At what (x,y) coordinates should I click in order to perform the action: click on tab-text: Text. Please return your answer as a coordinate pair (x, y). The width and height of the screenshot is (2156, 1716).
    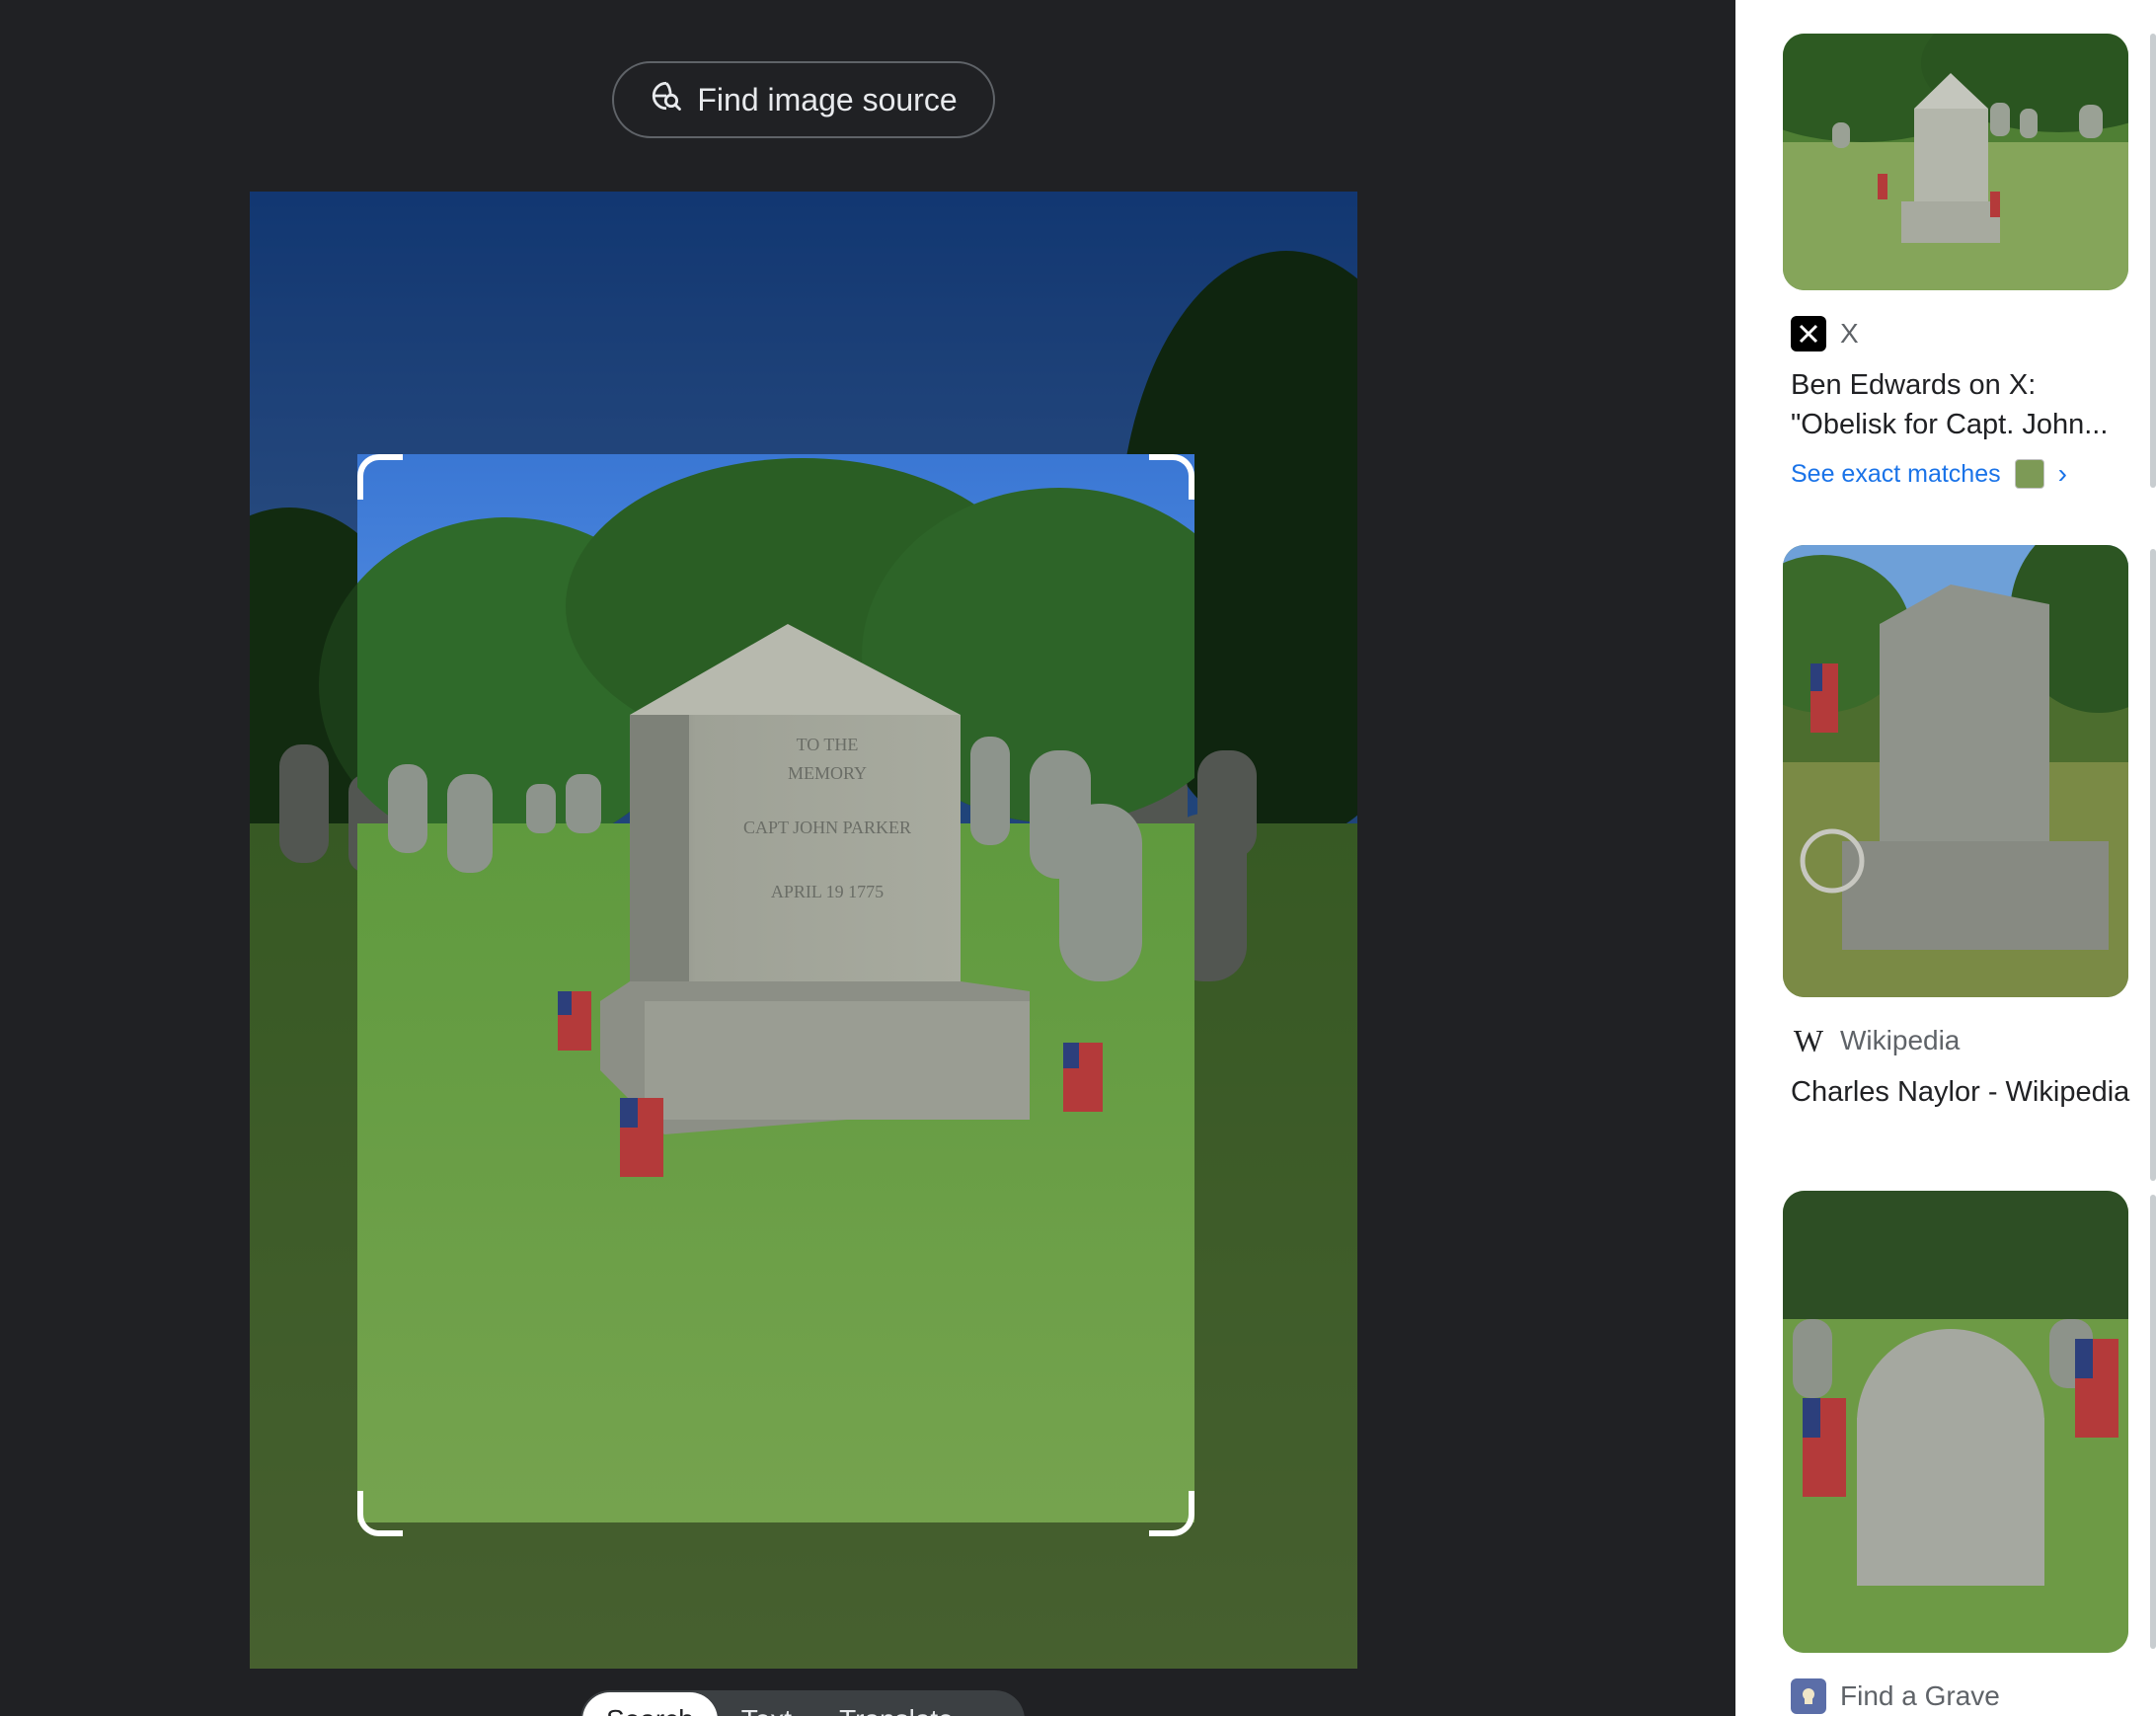
    Looking at the image, I should click on (766, 1704).